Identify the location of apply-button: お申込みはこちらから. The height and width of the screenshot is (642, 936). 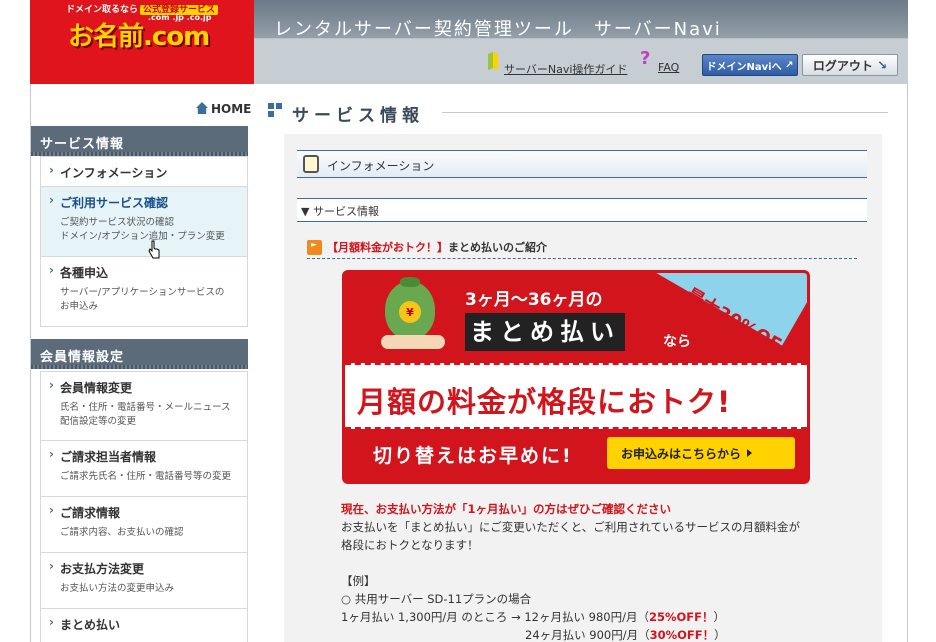
(701, 453).